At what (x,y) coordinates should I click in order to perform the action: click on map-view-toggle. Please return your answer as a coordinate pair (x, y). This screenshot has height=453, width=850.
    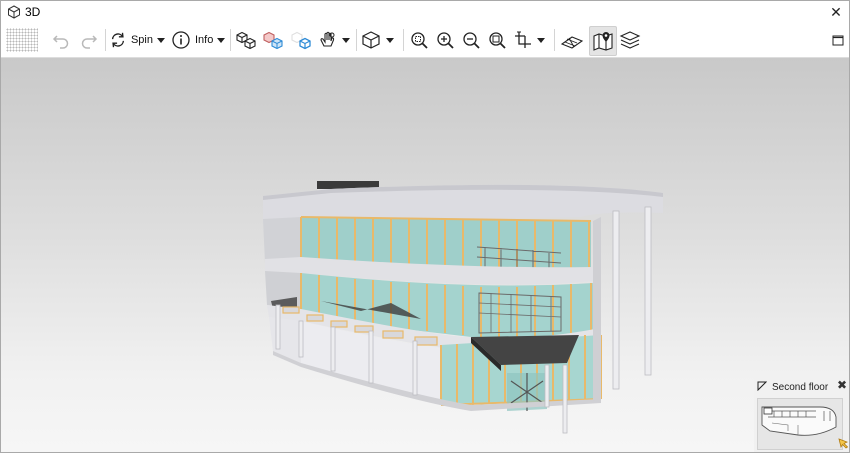
    Looking at the image, I should click on (603, 41).